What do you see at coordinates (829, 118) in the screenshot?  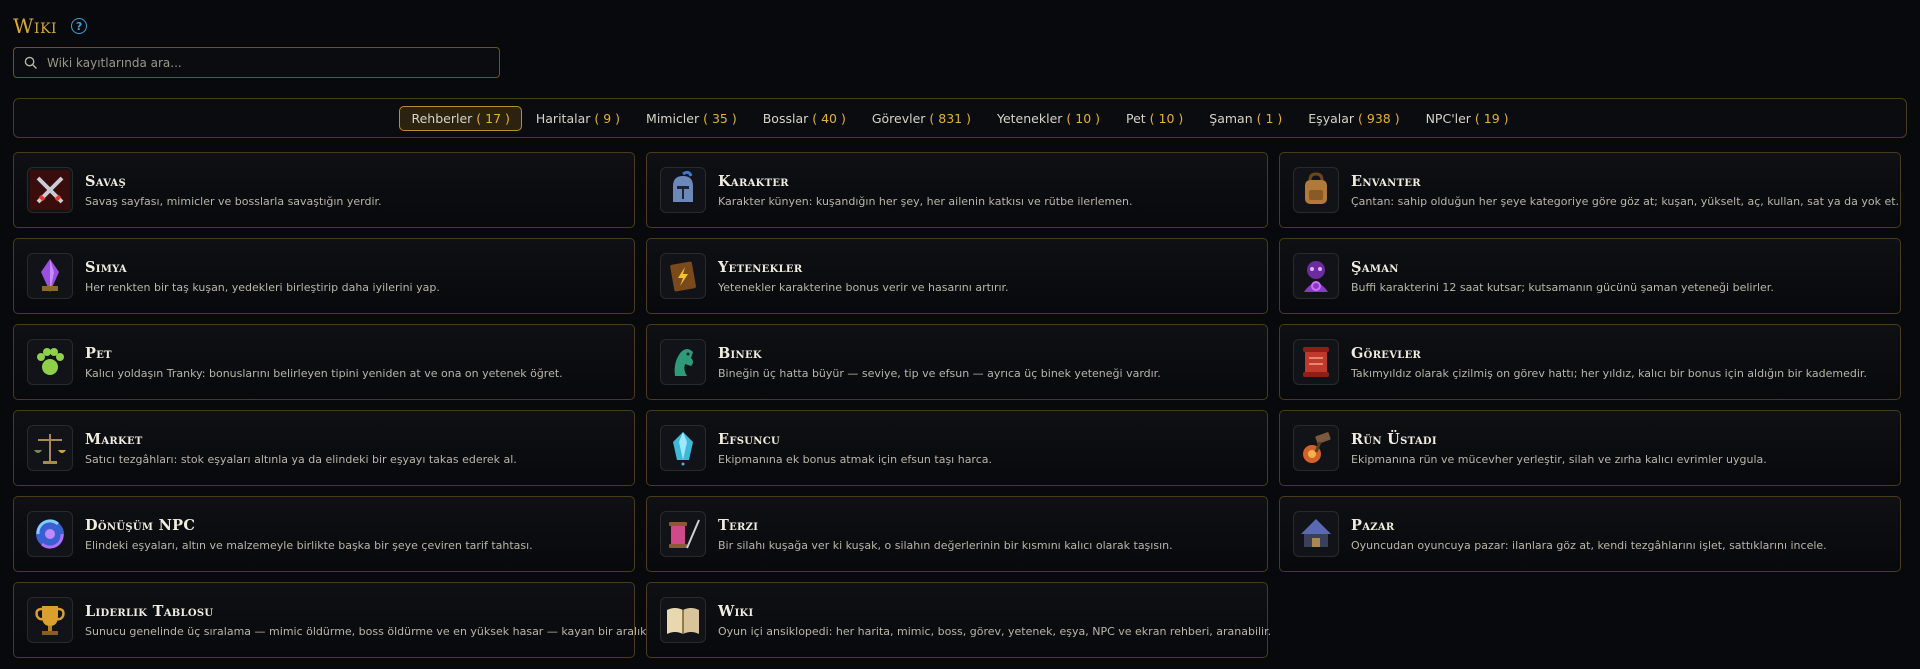 I see `tab-count: ( 40 )` at bounding box center [829, 118].